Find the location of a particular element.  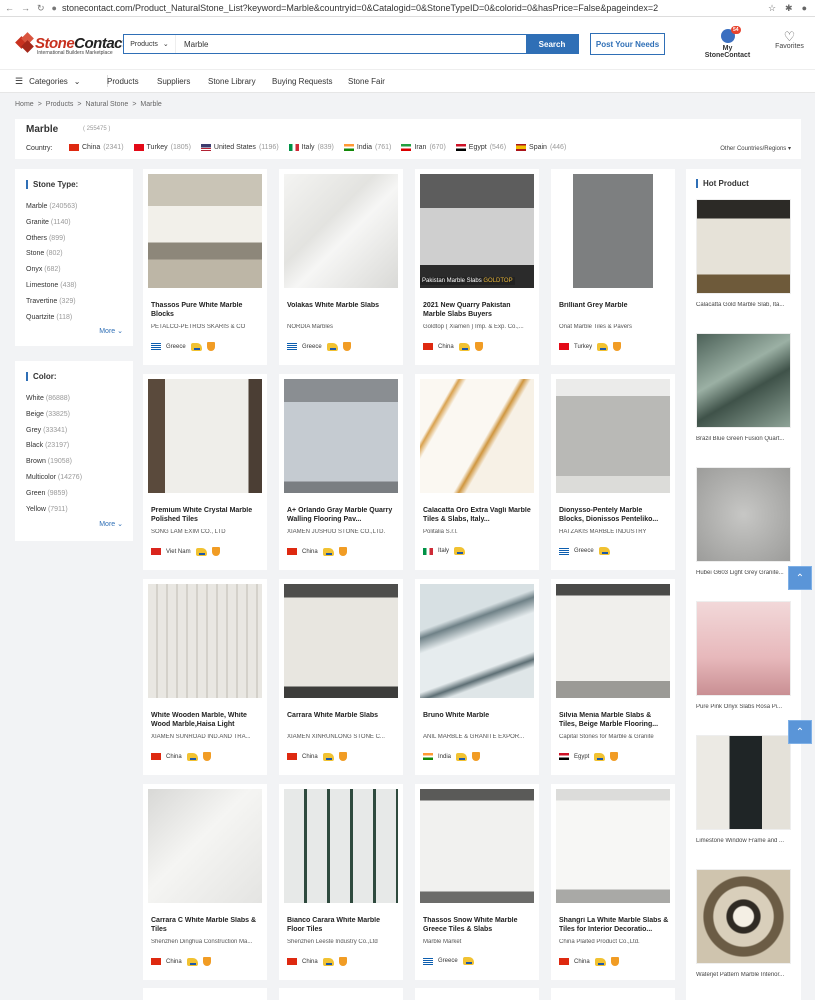

stone-type-granite: Granite (1140) is located at coordinates (51, 227).